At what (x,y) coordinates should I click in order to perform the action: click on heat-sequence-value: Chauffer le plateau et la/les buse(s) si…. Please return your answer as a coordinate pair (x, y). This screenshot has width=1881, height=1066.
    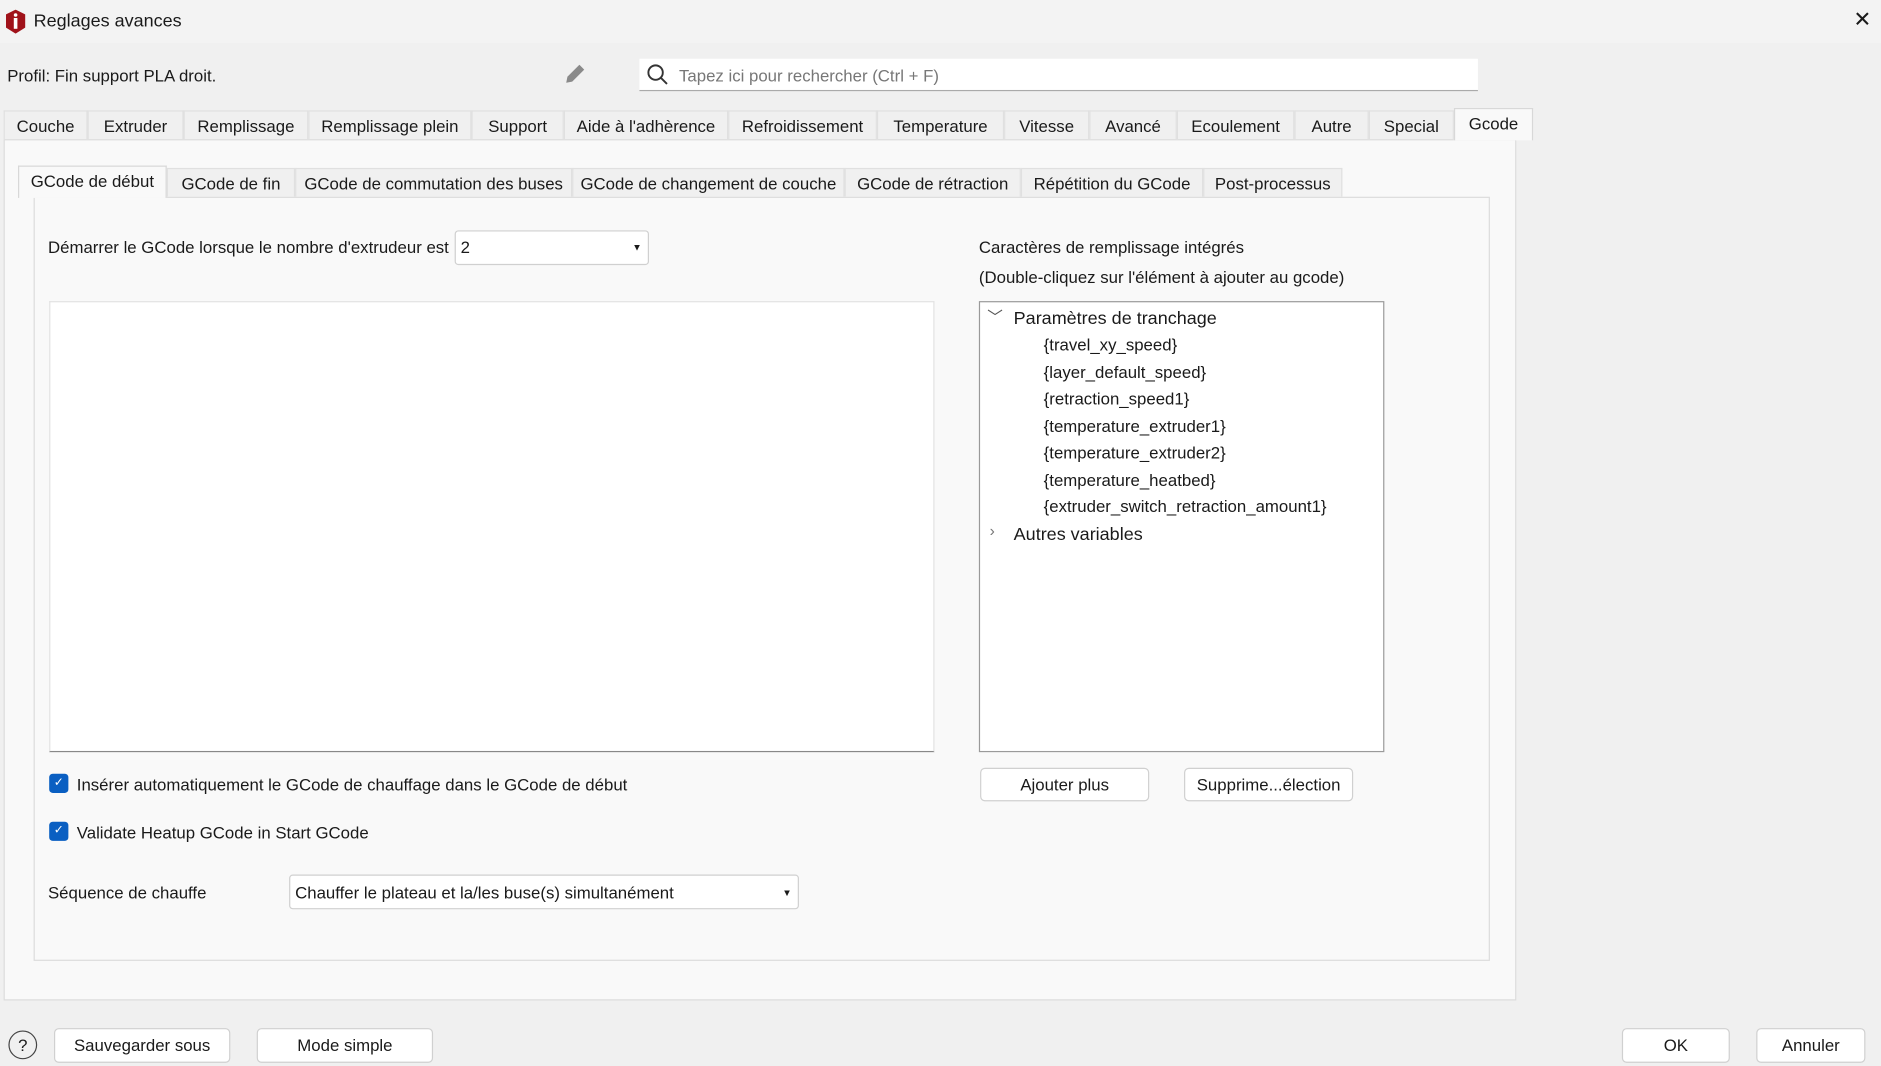
    Looking at the image, I should click on (484, 892).